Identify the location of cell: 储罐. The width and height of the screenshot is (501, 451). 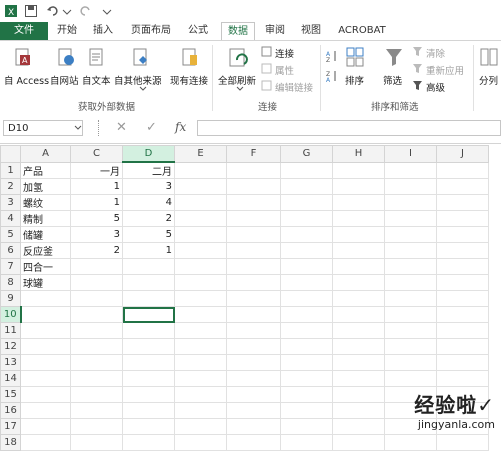
(45, 234).